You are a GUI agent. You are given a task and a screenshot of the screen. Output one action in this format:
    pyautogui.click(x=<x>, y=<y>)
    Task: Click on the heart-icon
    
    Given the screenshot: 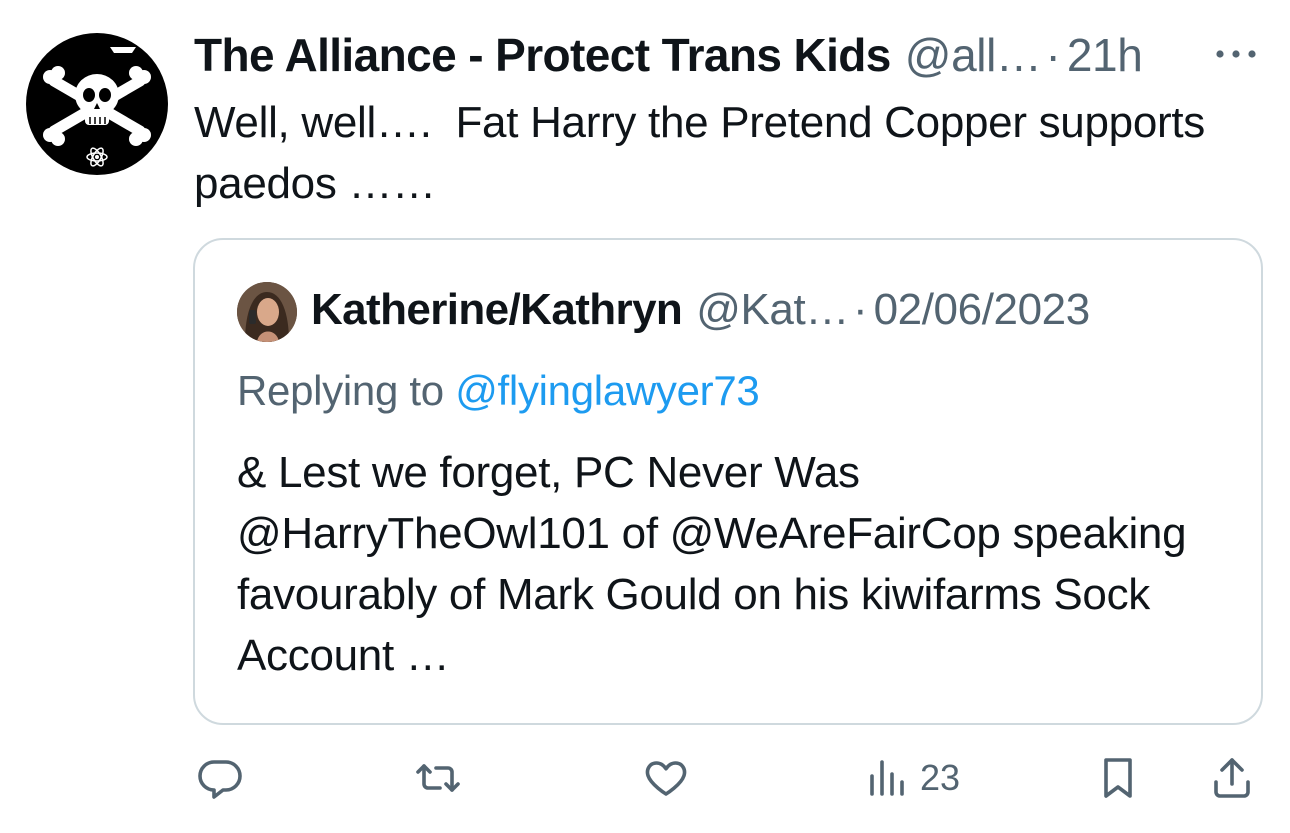 What is the action you would take?
    pyautogui.click(x=666, y=778)
    